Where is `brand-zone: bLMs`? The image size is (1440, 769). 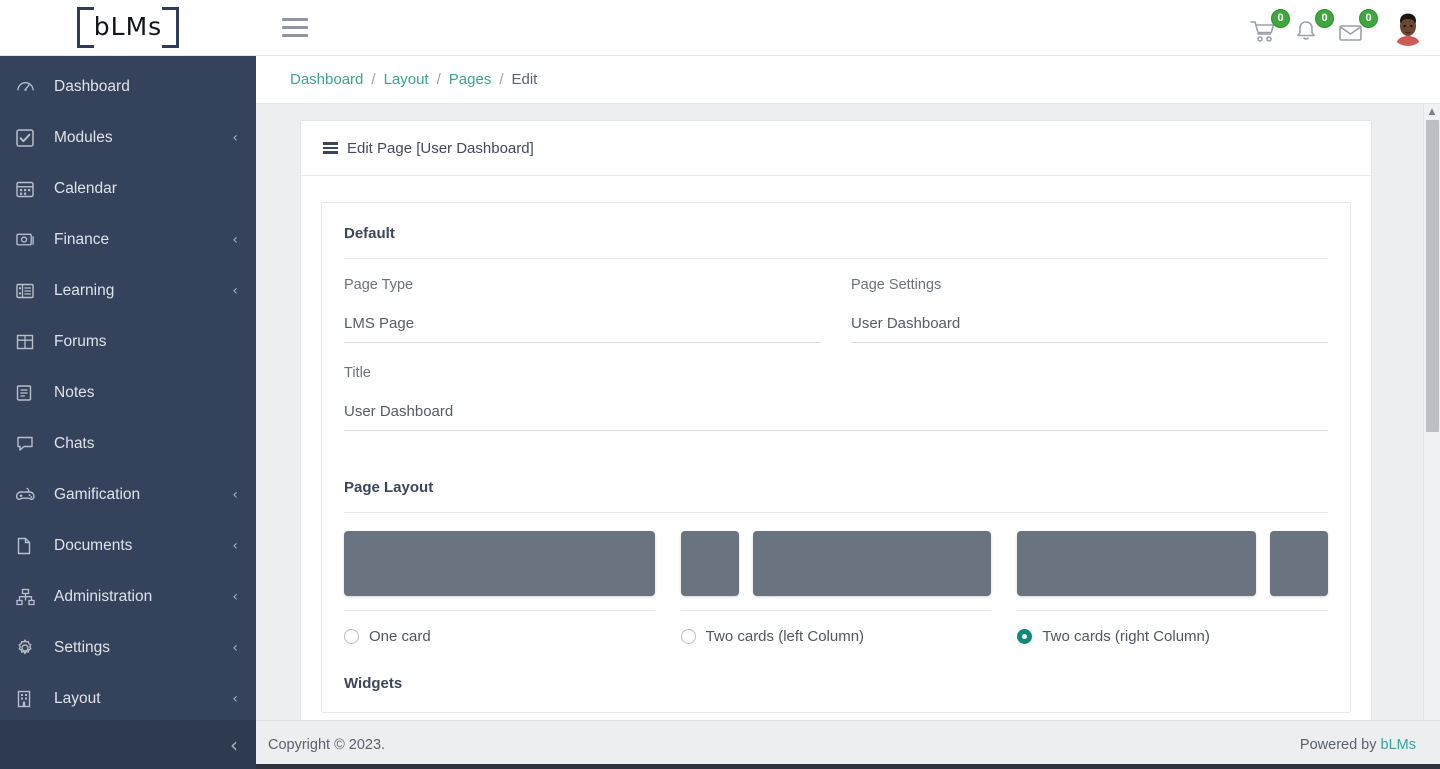
brand-zone: bLMs is located at coordinates (128, 28).